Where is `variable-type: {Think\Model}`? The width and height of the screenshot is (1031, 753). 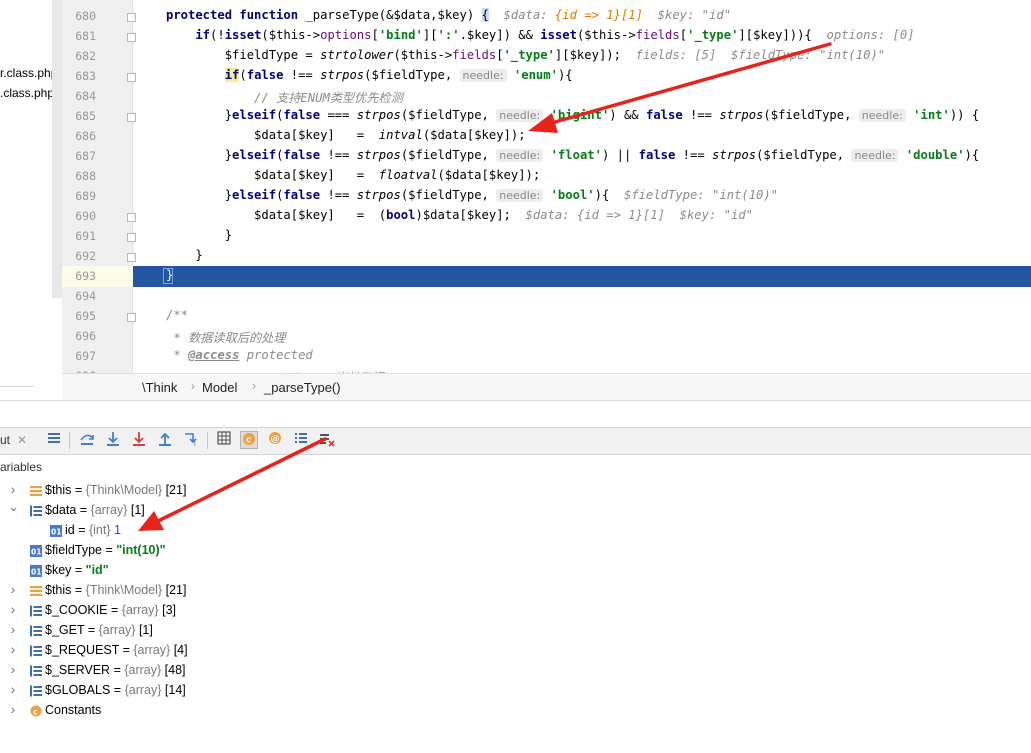 variable-type: {Think\Model} is located at coordinates (124, 490).